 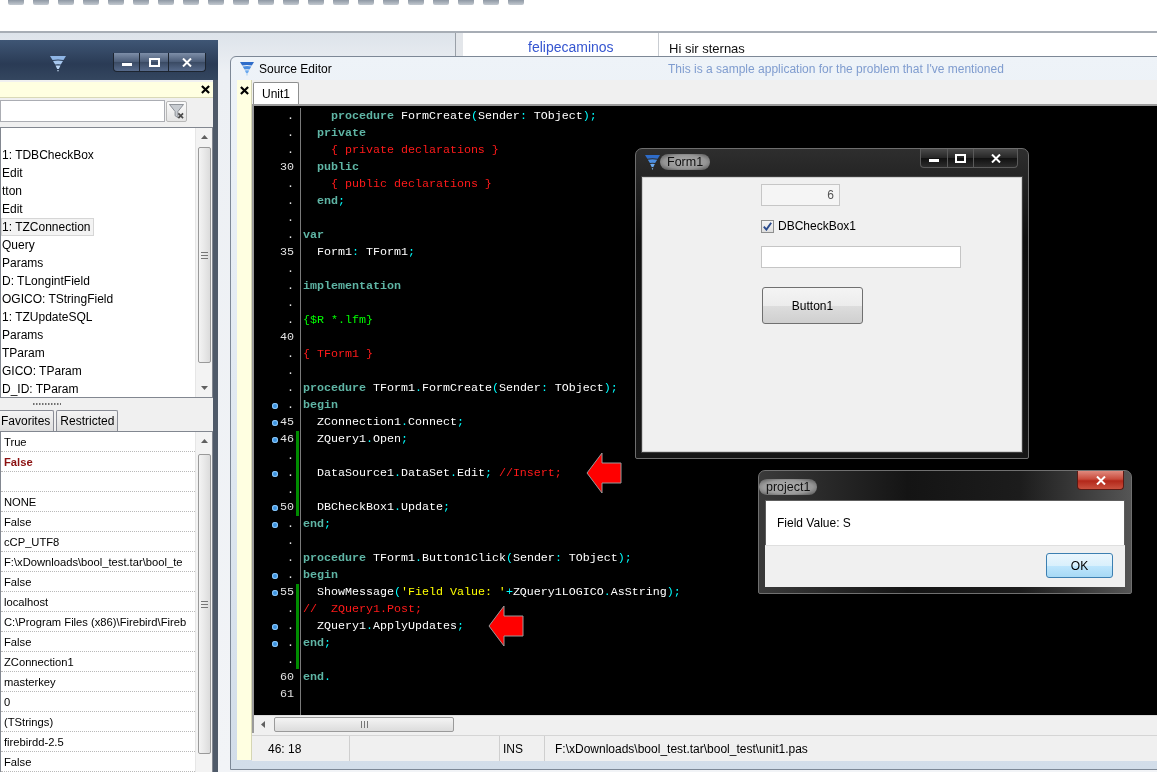 What do you see at coordinates (93, 561) in the screenshot?
I see `property-value: F:\xDownloads\bool_test.tar\bool_te` at bounding box center [93, 561].